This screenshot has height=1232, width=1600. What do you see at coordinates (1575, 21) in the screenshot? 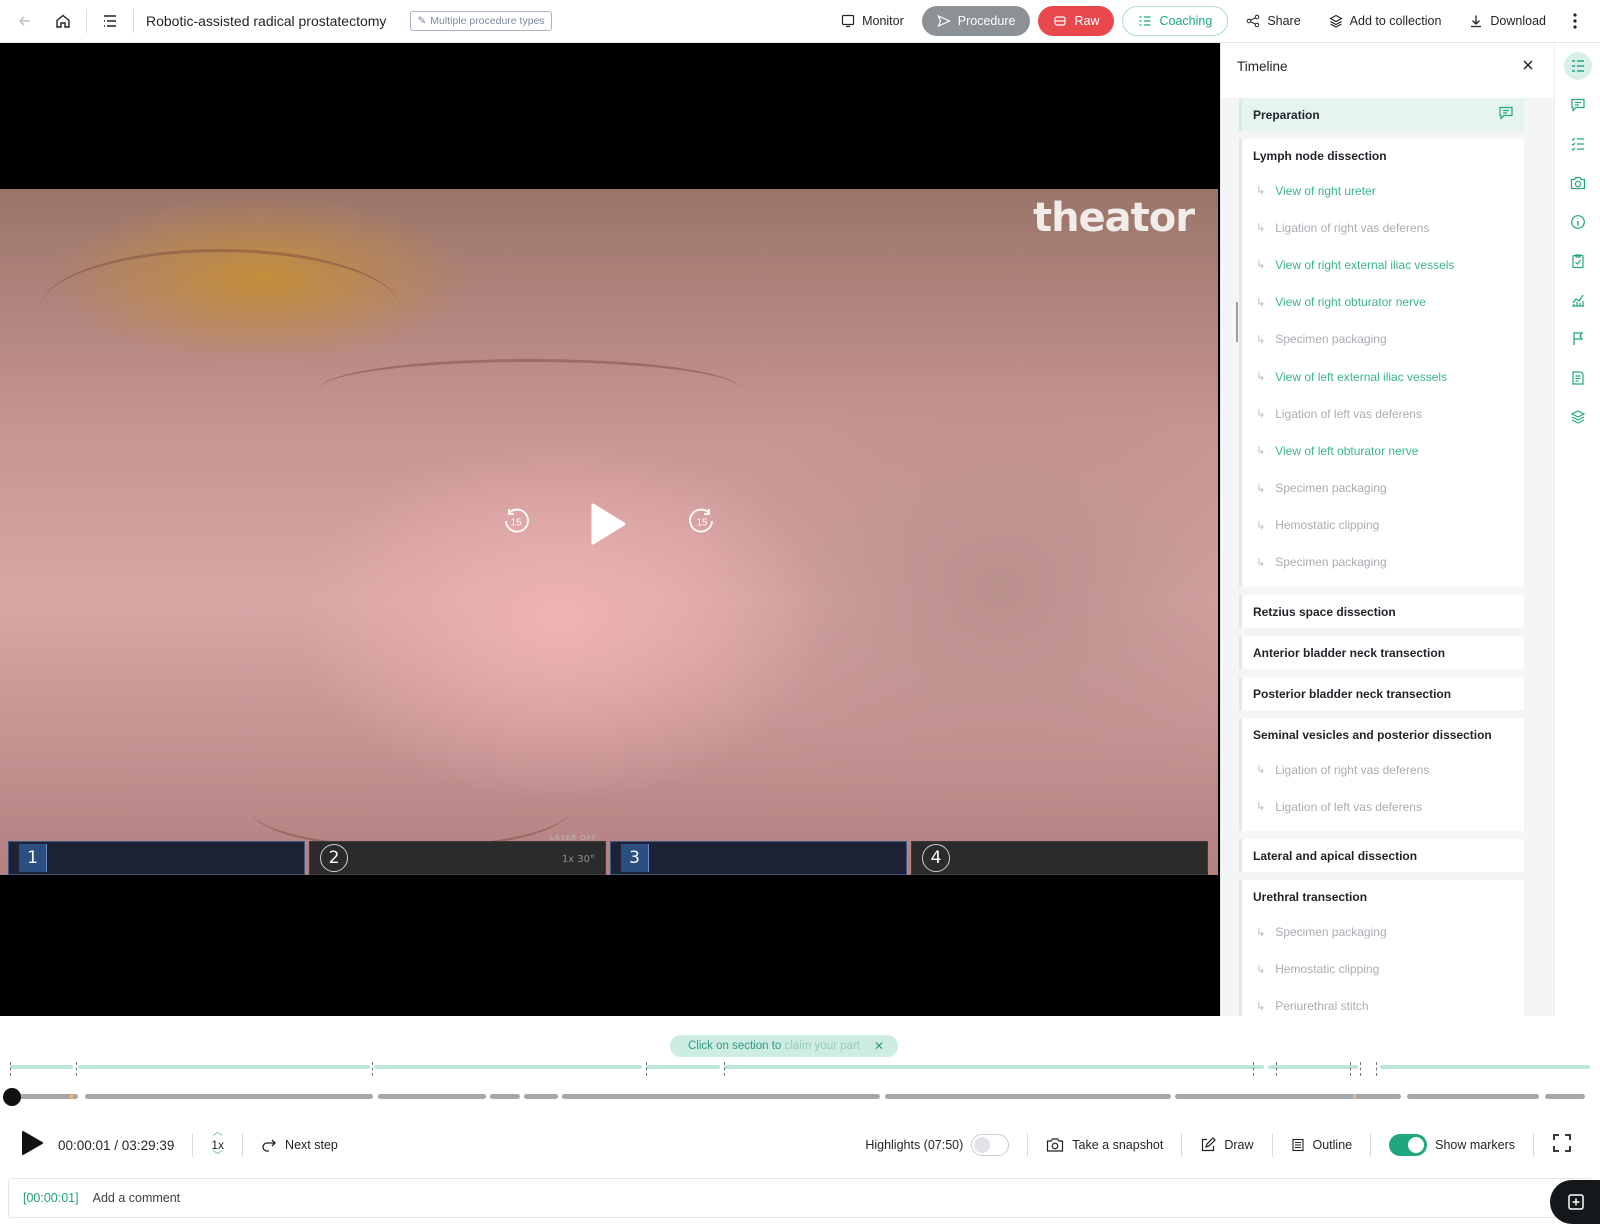
I see `more-options-icon` at bounding box center [1575, 21].